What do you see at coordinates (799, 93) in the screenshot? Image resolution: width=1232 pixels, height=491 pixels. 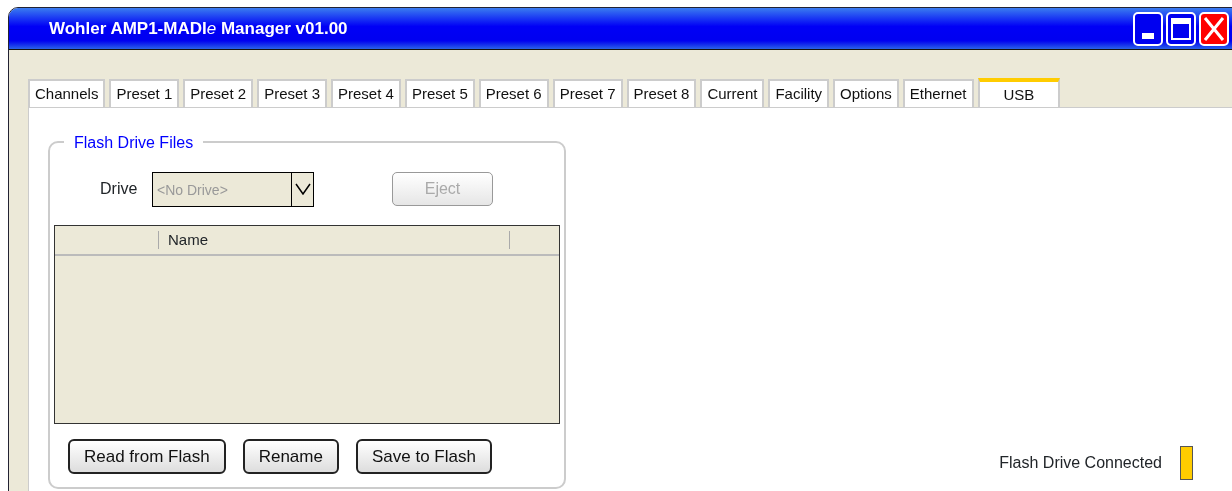 I see `tab: Facility` at bounding box center [799, 93].